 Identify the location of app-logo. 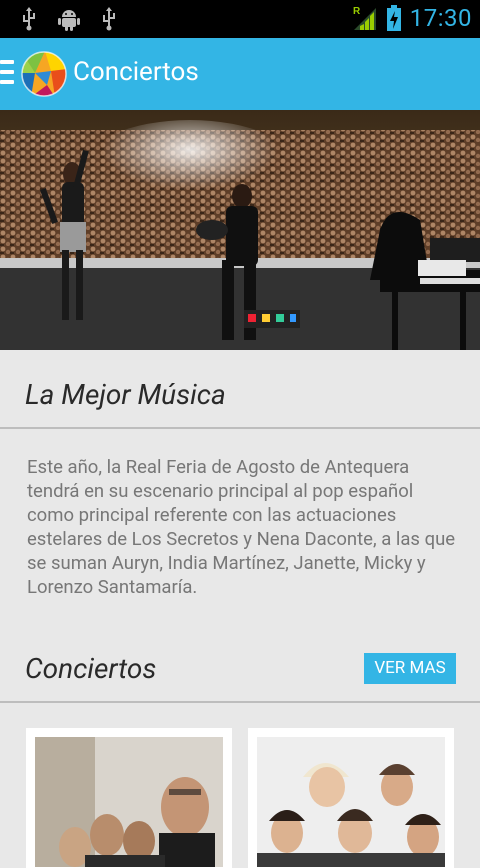
(44, 74).